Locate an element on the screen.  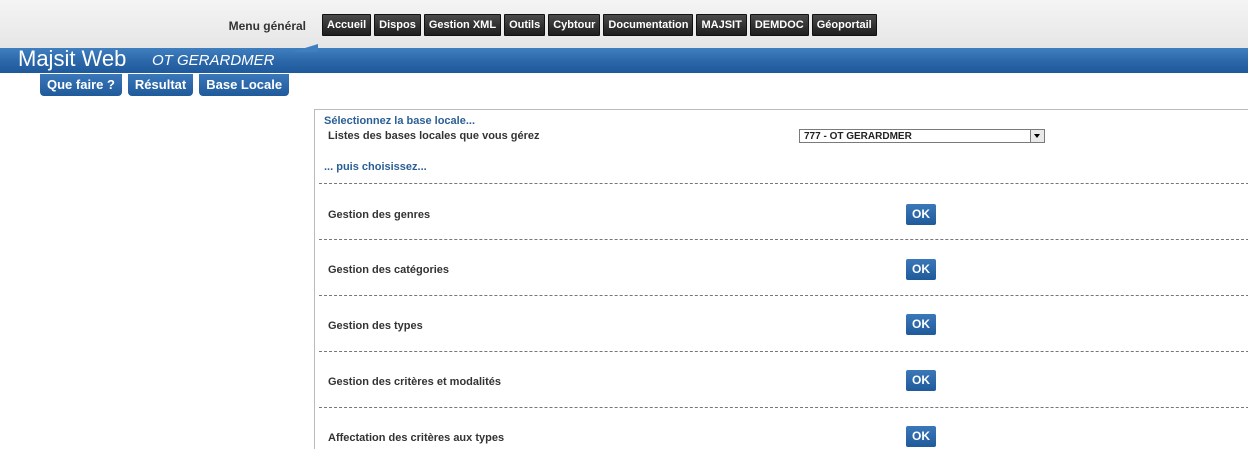
row-label-genres: Gestion des genres is located at coordinates (379, 215).